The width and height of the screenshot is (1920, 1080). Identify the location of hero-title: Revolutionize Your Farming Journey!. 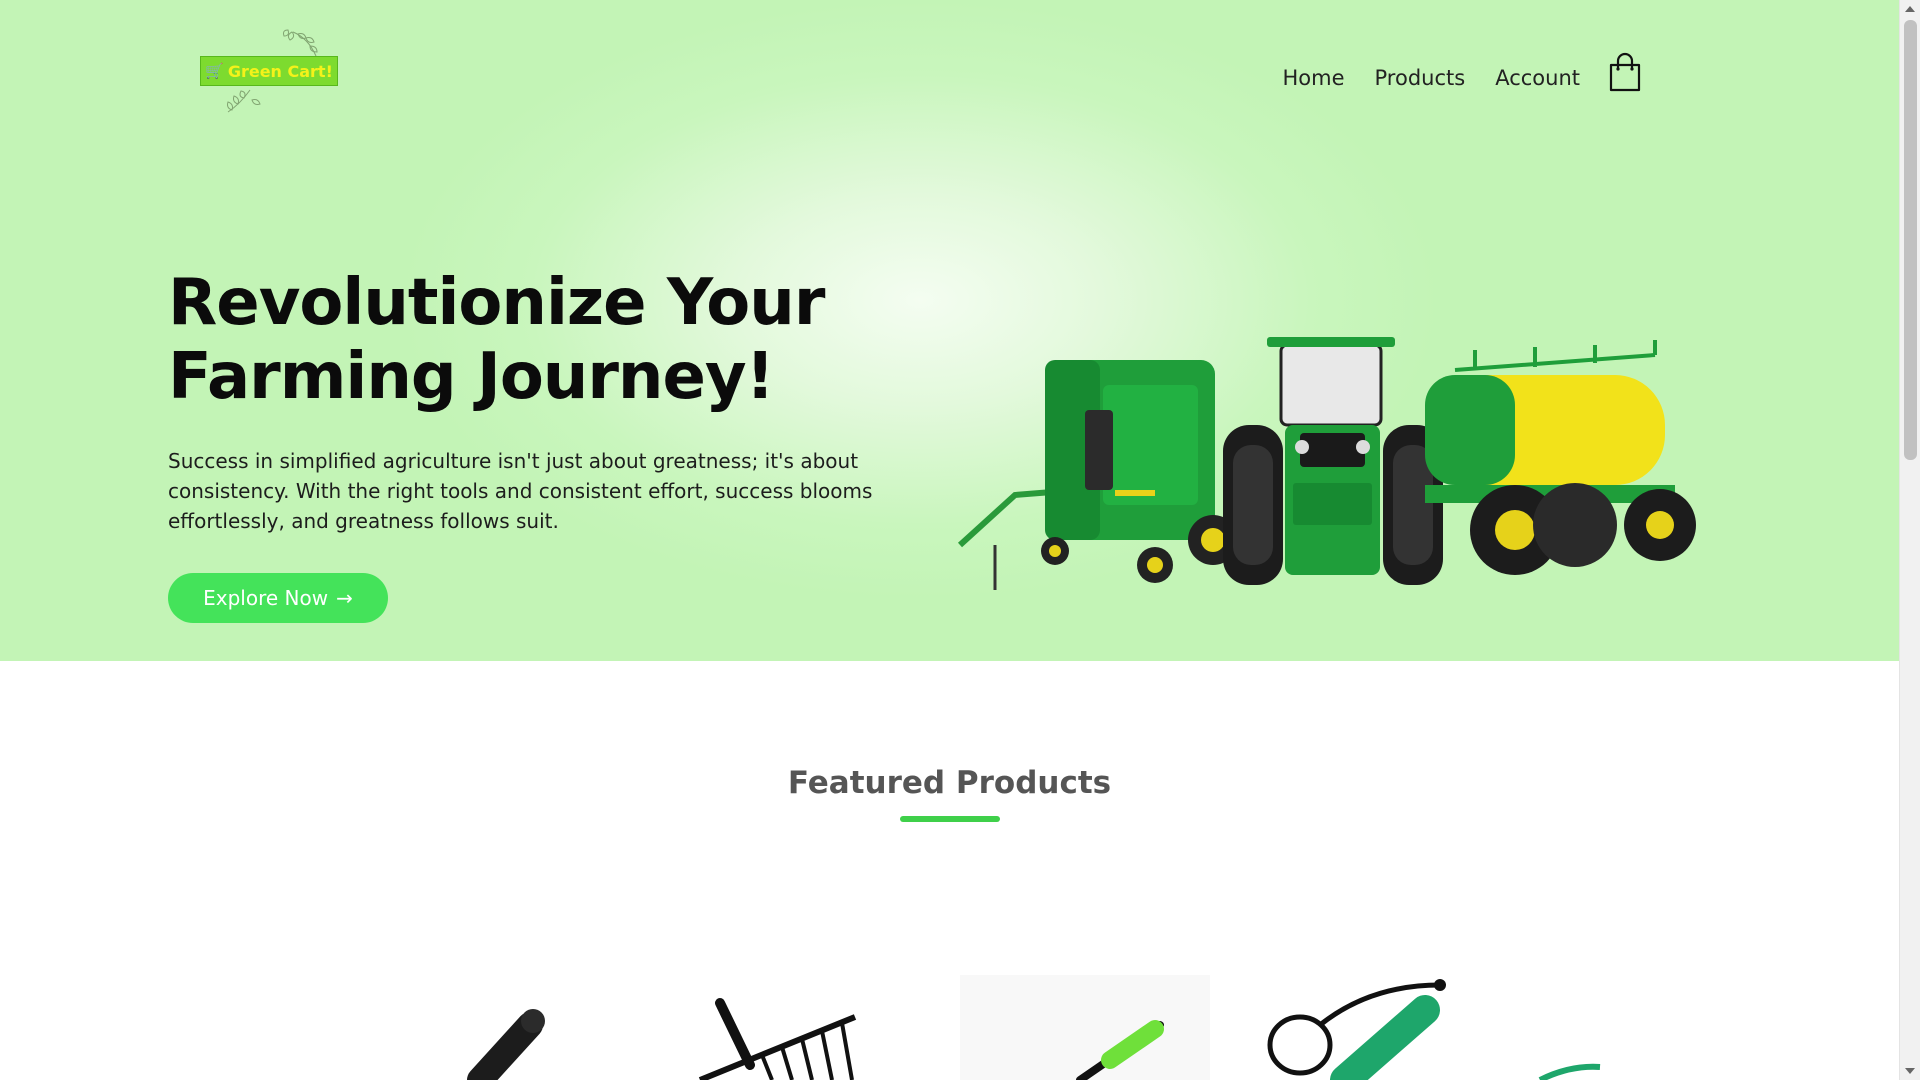
(548, 340).